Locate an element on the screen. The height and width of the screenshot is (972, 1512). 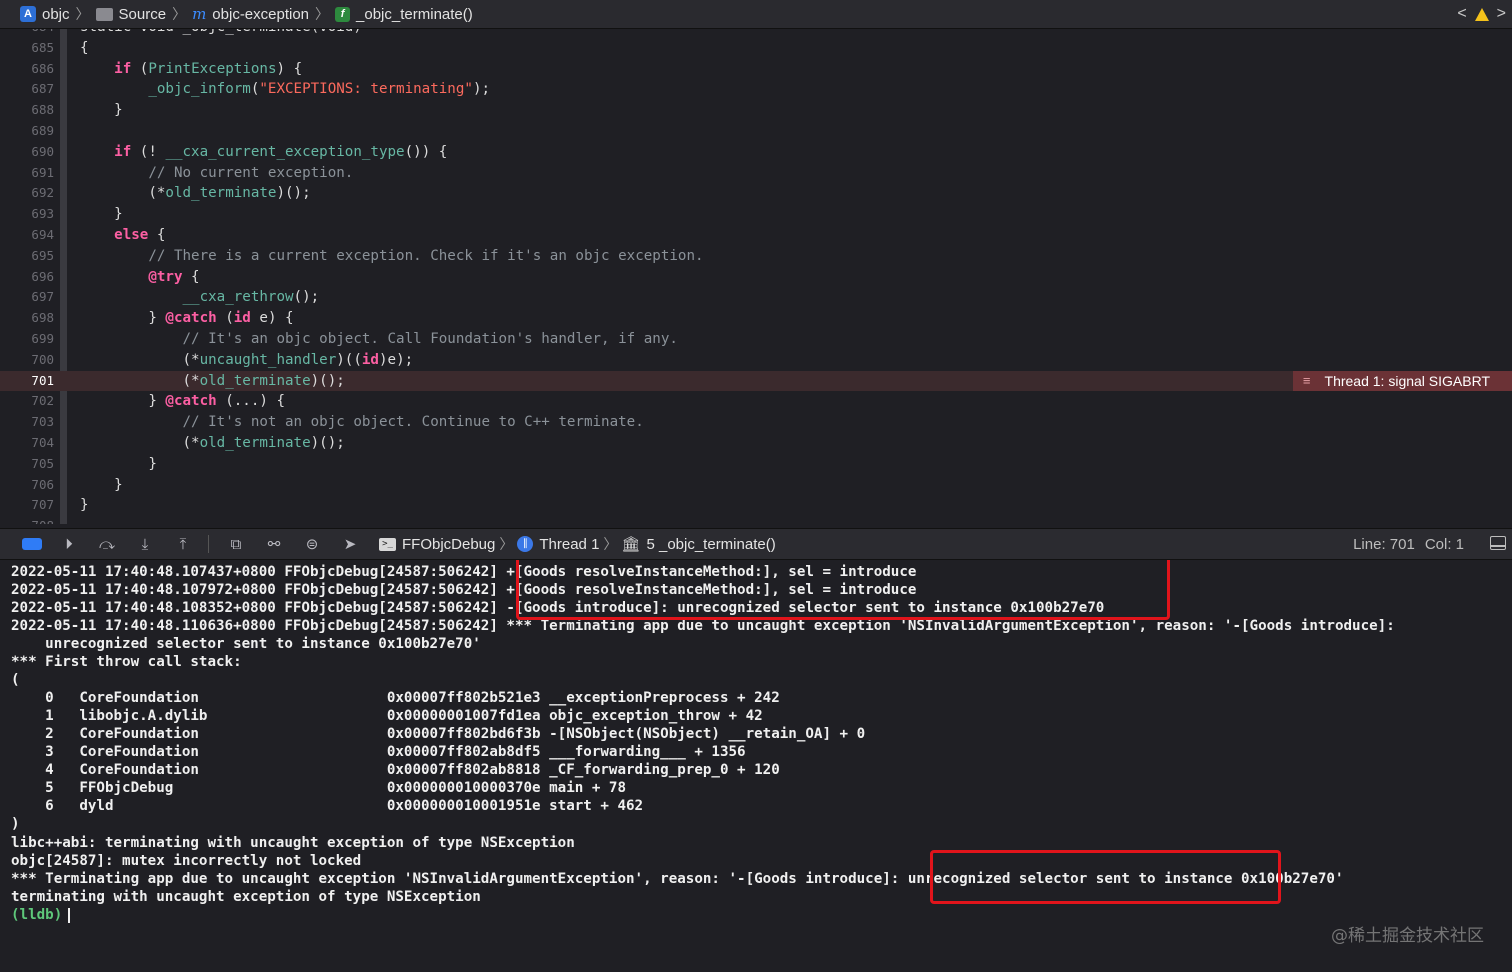
code-line: 684 static void _objc_terminate(void) is located at coordinates (756, 33).